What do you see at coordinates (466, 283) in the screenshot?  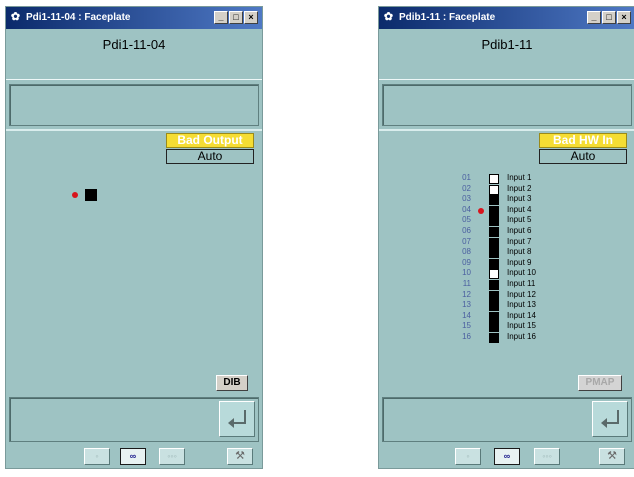 I see `input-number: 11` at bounding box center [466, 283].